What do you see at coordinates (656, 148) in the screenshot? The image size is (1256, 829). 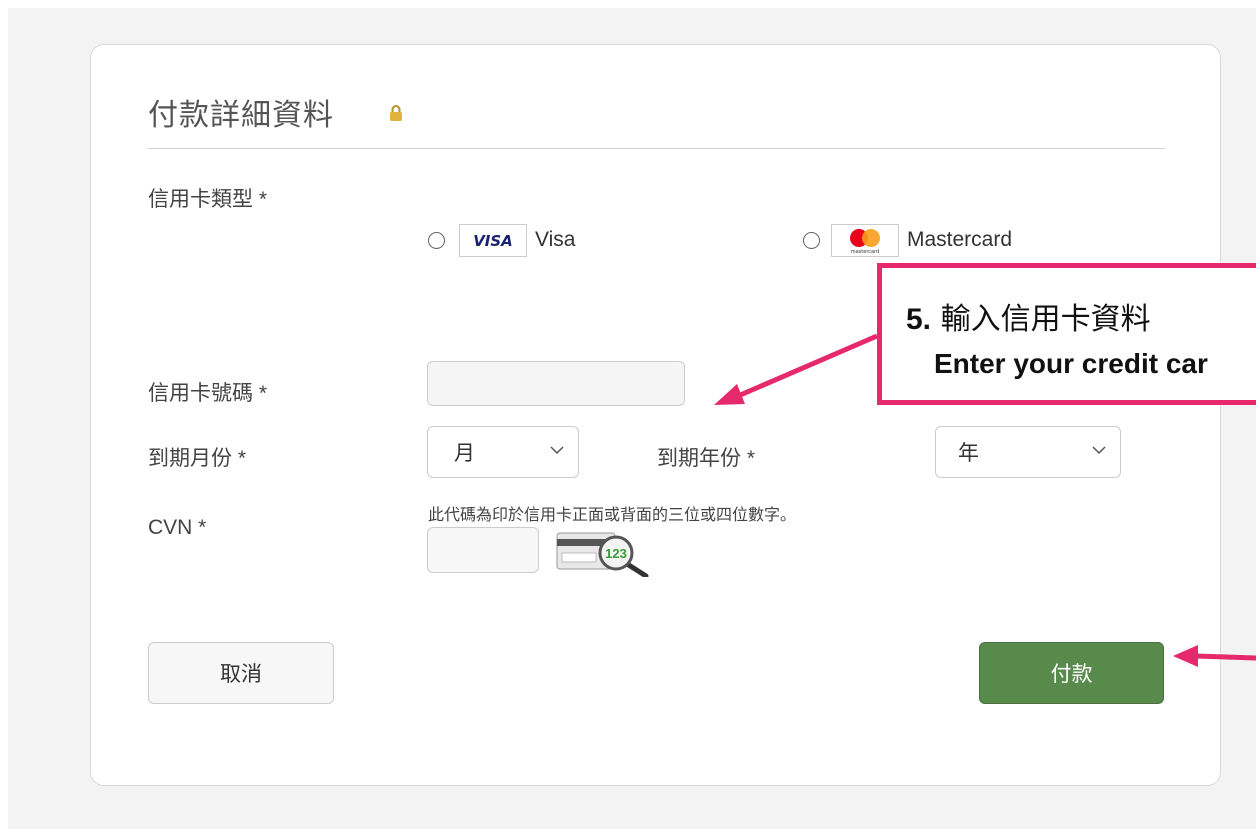 I see `title-divider` at bounding box center [656, 148].